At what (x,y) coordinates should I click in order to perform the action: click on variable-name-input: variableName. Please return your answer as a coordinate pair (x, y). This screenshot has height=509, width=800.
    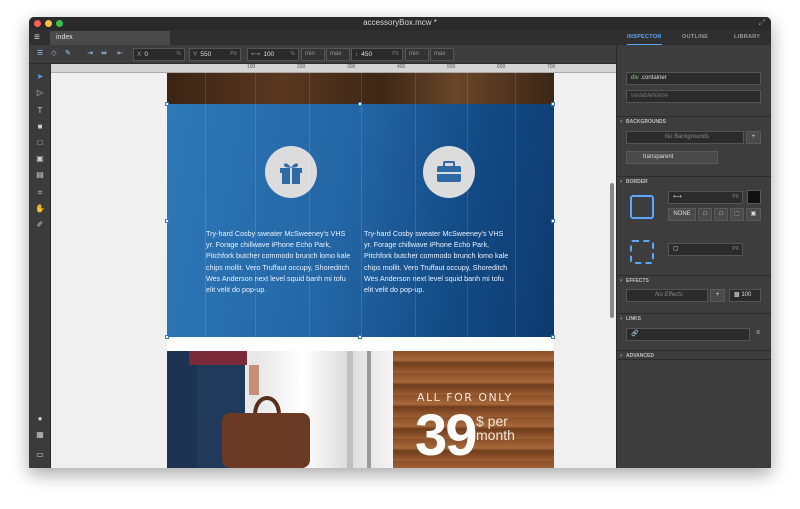
    Looking at the image, I should click on (693, 96).